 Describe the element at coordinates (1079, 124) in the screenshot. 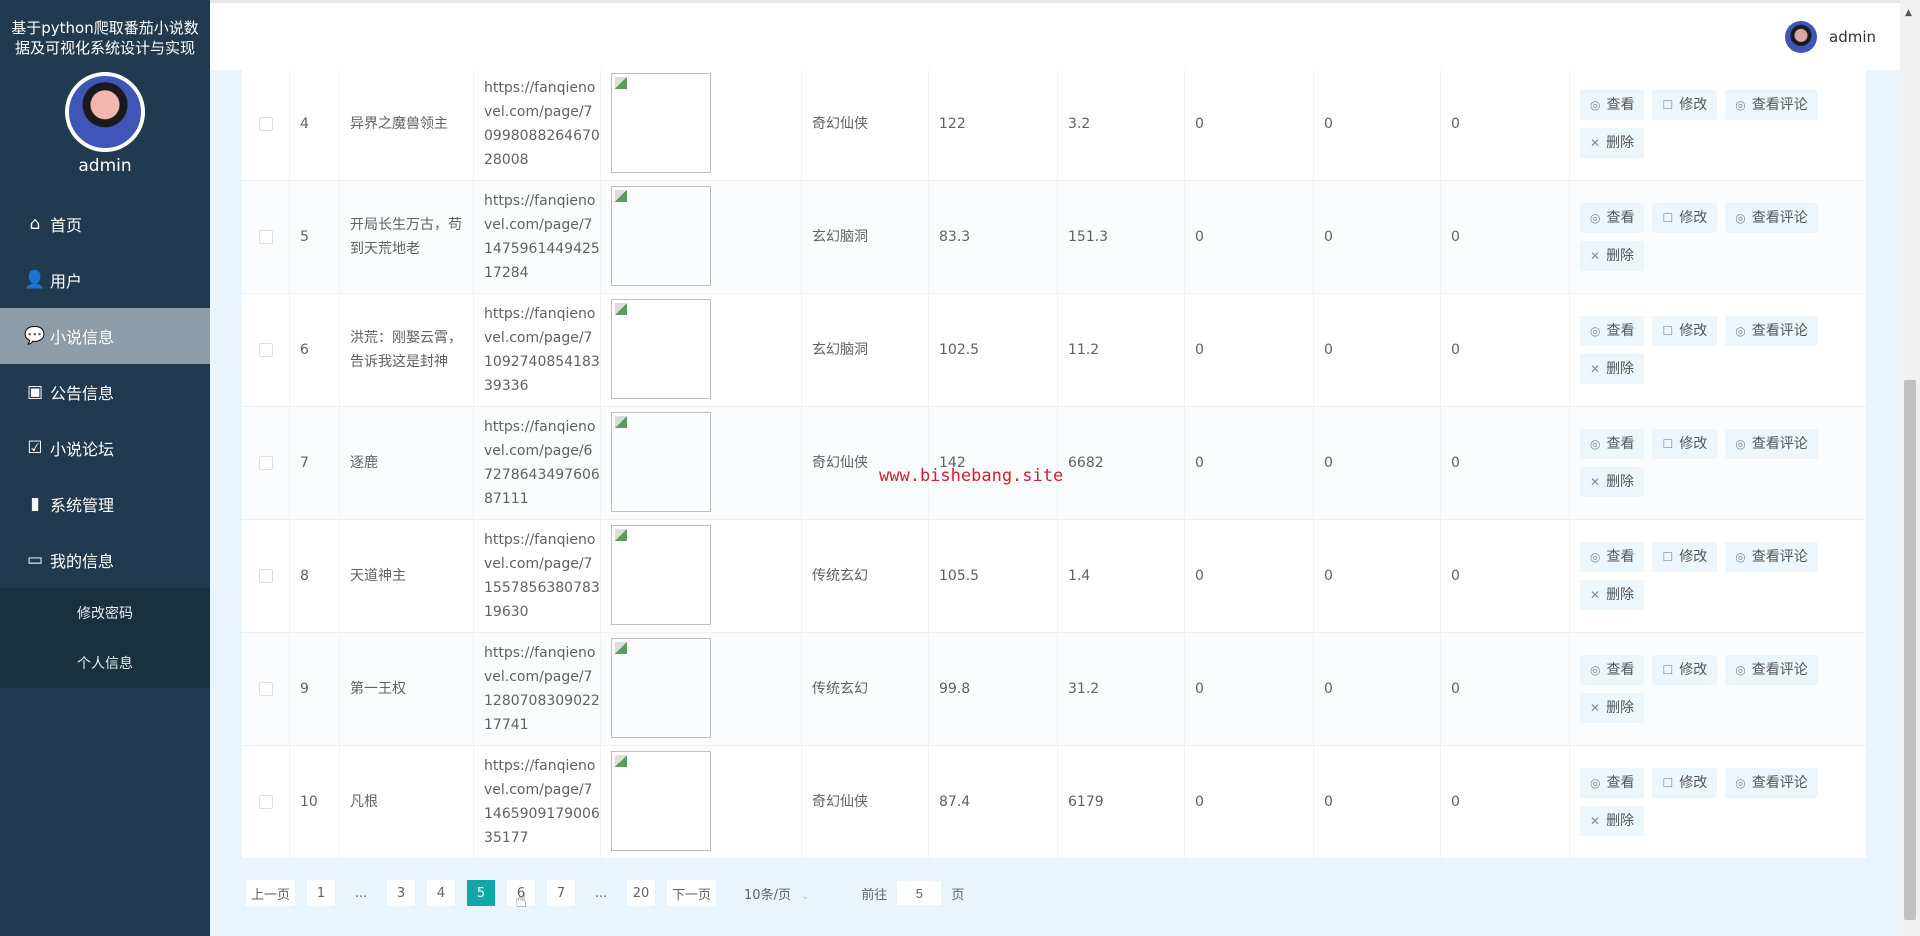

I see `value-2: 3.2` at that location.